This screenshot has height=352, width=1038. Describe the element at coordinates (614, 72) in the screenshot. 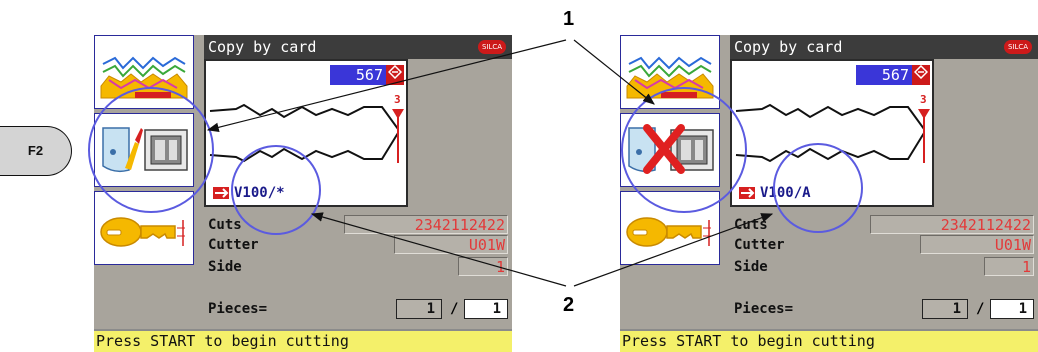

I see `callout-1-line-right` at that location.